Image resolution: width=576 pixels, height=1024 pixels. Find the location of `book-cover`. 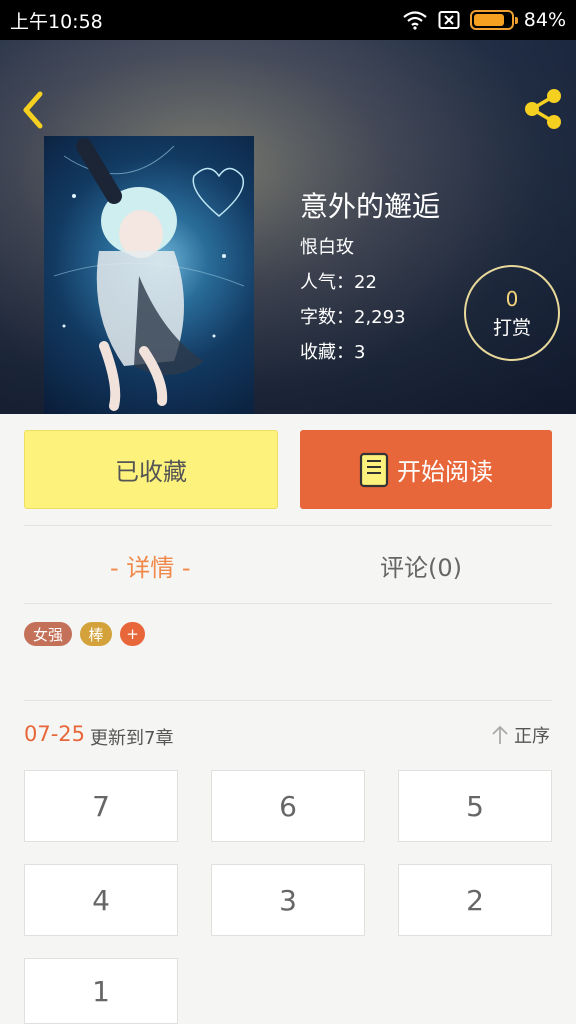

book-cover is located at coordinates (149, 275).